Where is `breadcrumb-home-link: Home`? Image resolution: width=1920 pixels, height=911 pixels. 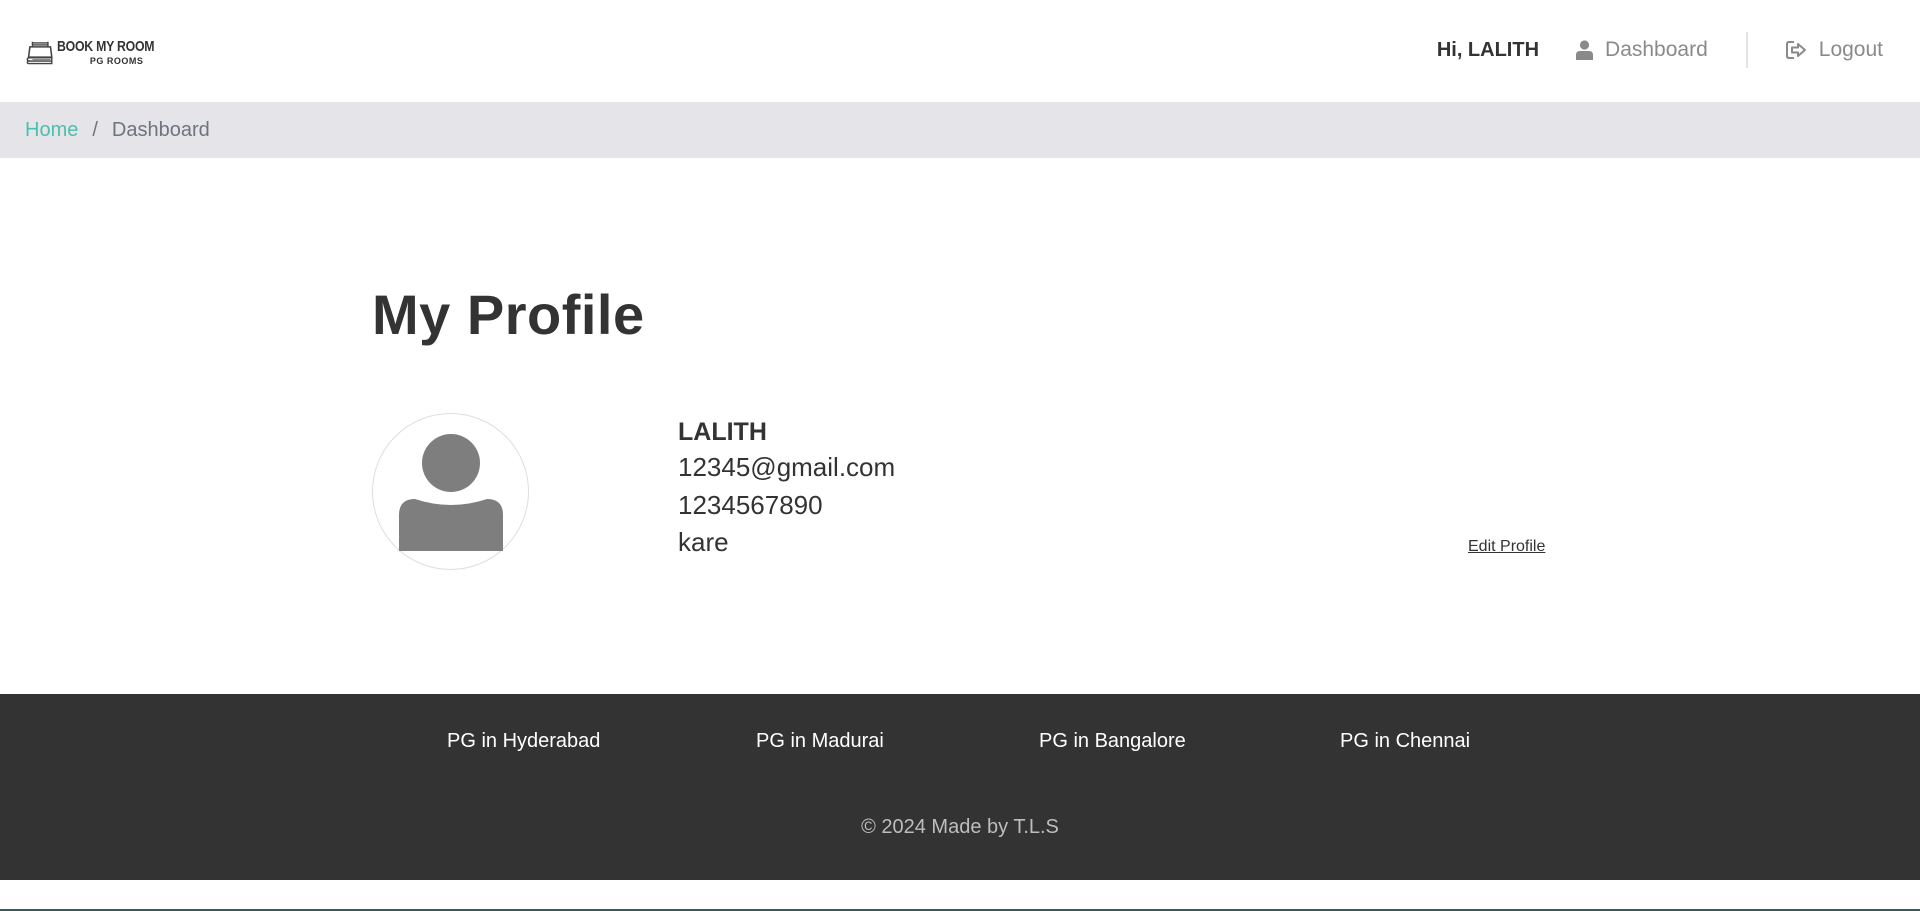 breadcrumb-home-link: Home is located at coordinates (51, 130).